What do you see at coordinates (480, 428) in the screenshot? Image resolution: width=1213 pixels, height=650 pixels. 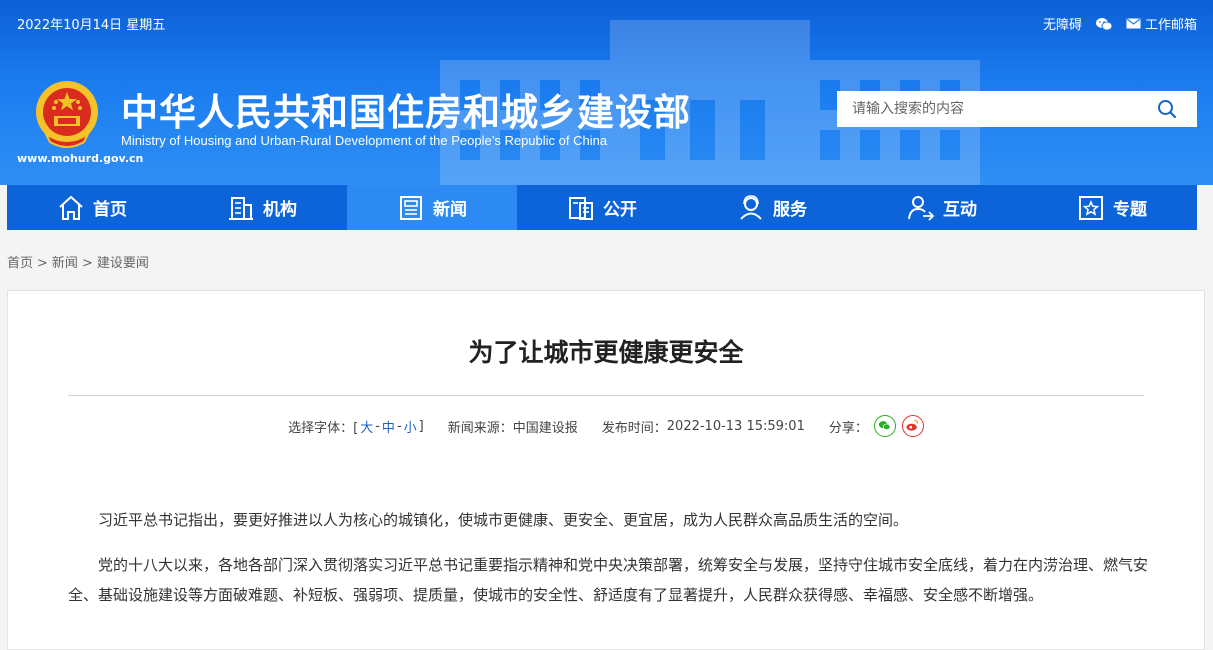 I see `source-label: 新闻来源：` at bounding box center [480, 428].